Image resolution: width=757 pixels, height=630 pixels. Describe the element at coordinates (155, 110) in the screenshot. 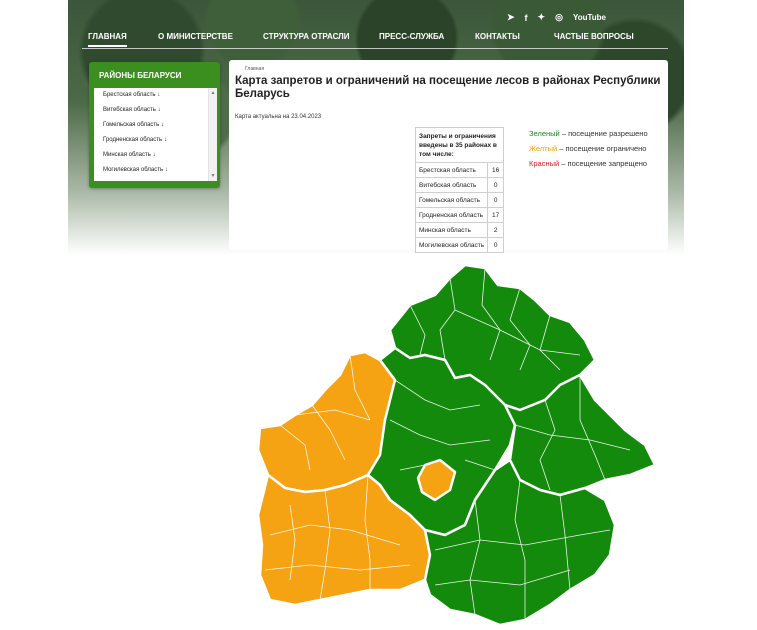

I see `sidebar-item-vitebsk: Витебская область ↓` at that location.